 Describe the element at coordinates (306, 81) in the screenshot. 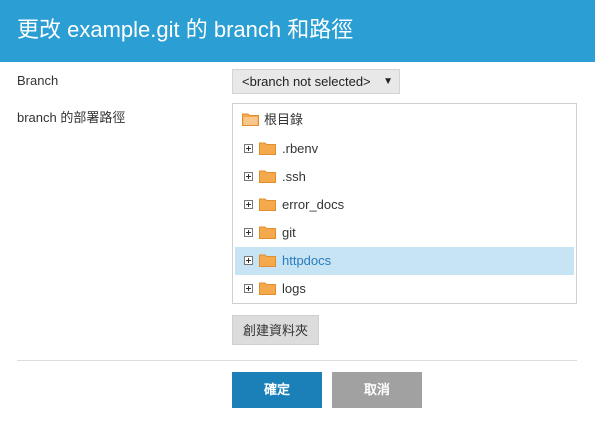

I see `branch-select-value: <branch not selected>` at that location.